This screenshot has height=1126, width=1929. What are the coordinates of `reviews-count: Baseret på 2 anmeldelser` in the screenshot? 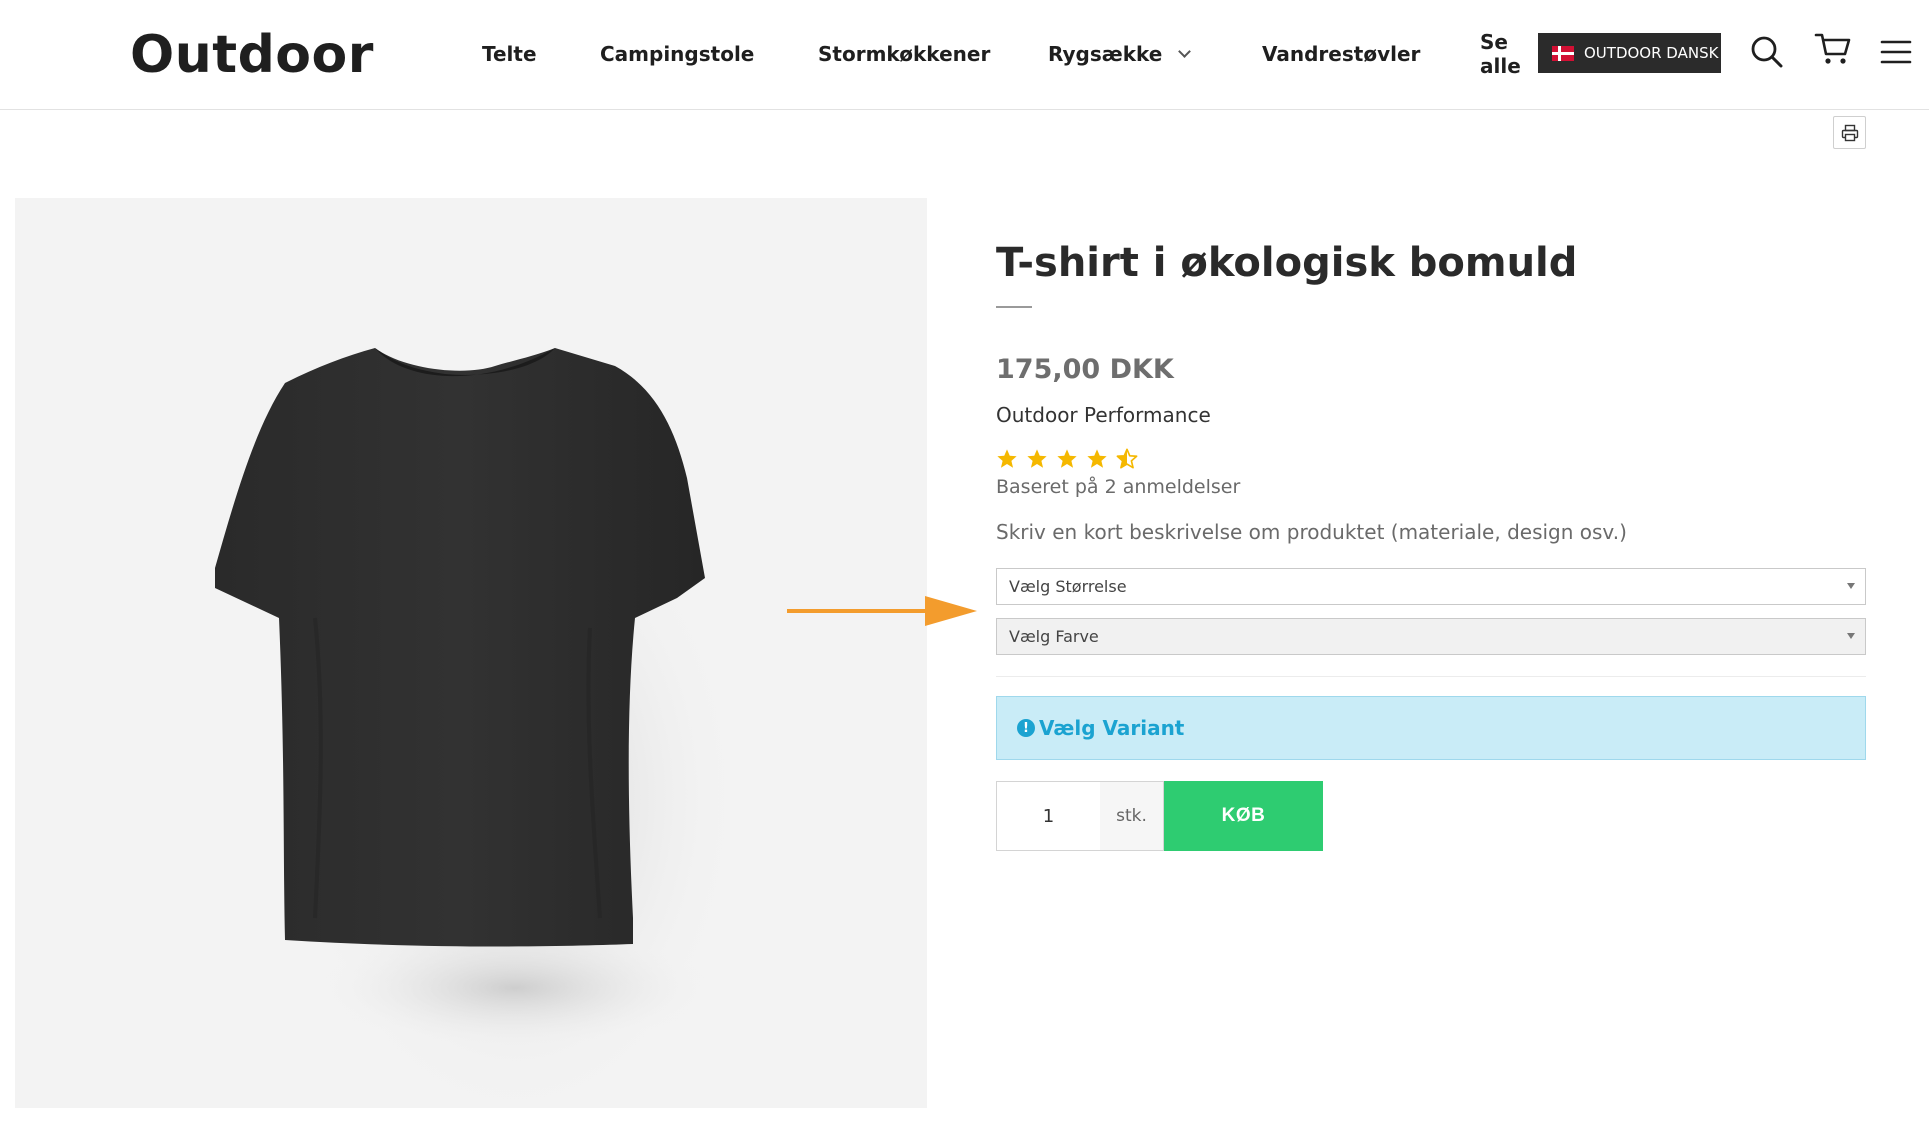 It's located at (1118, 487).